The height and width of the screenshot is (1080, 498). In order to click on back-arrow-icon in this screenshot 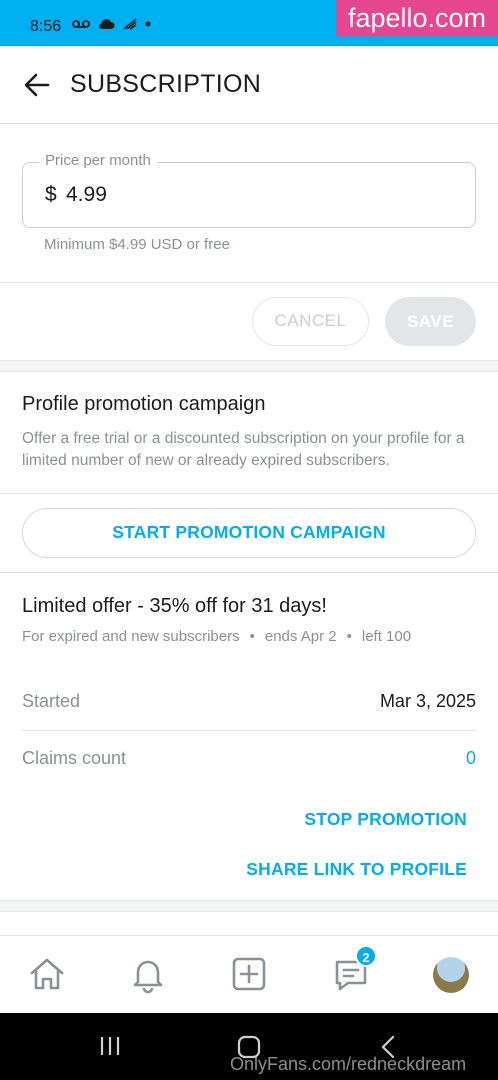, I will do `click(37, 85)`.